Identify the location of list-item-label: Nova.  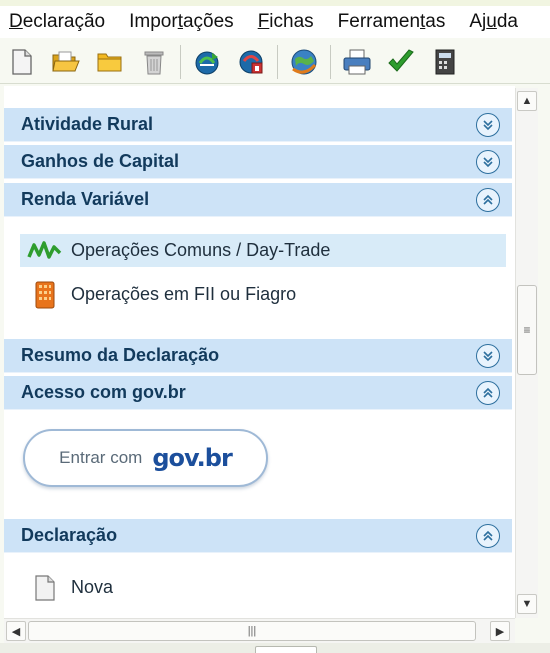
(92, 587).